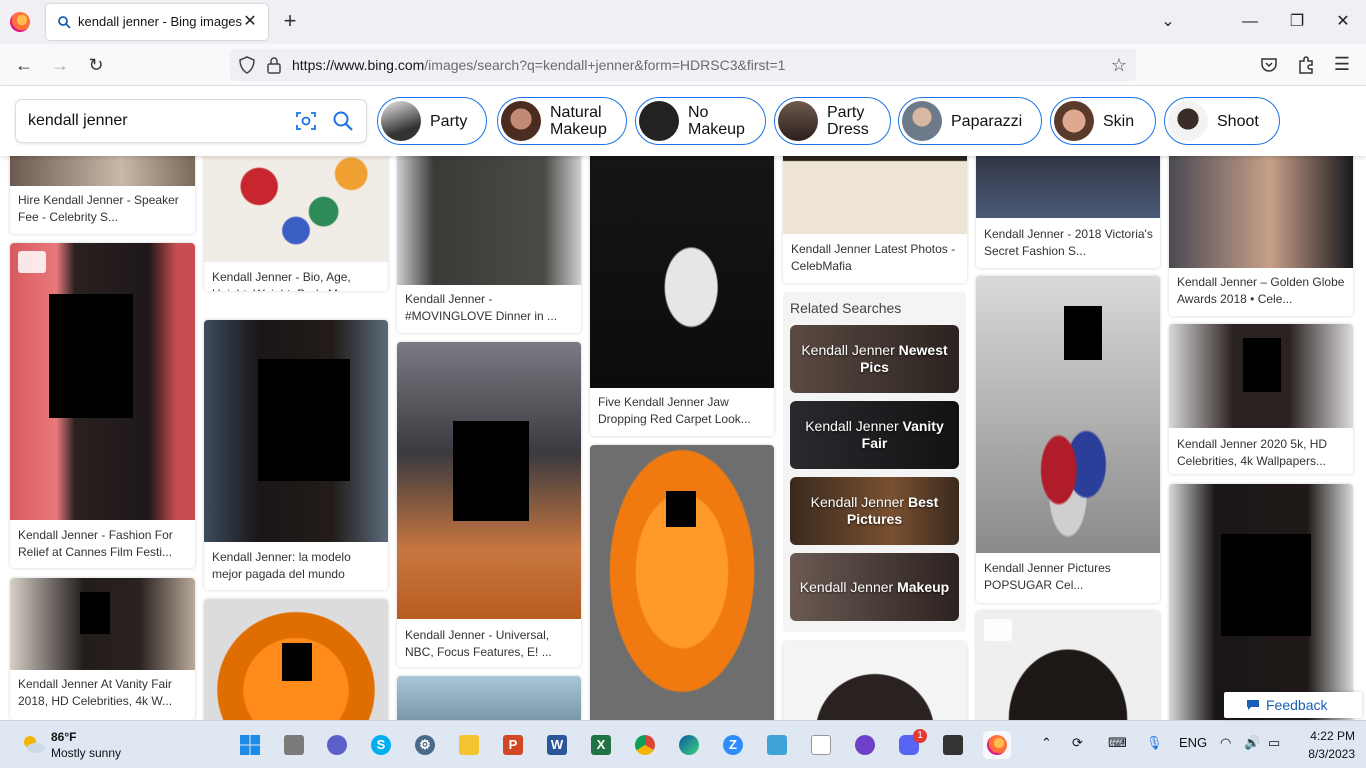 This screenshot has height=768, width=1366. Describe the element at coordinates (60, 65) in the screenshot. I see `forward-arrow-icon: →` at that location.